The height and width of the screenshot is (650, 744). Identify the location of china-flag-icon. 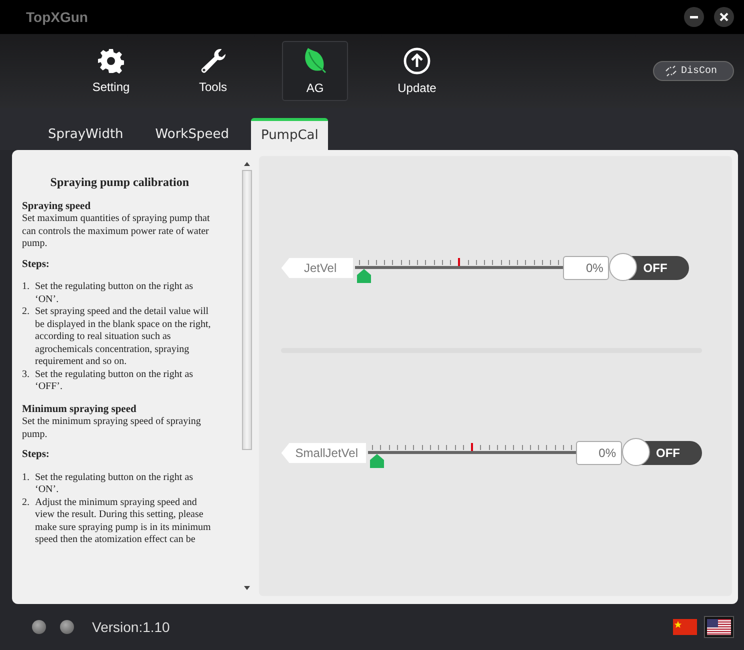
(685, 627).